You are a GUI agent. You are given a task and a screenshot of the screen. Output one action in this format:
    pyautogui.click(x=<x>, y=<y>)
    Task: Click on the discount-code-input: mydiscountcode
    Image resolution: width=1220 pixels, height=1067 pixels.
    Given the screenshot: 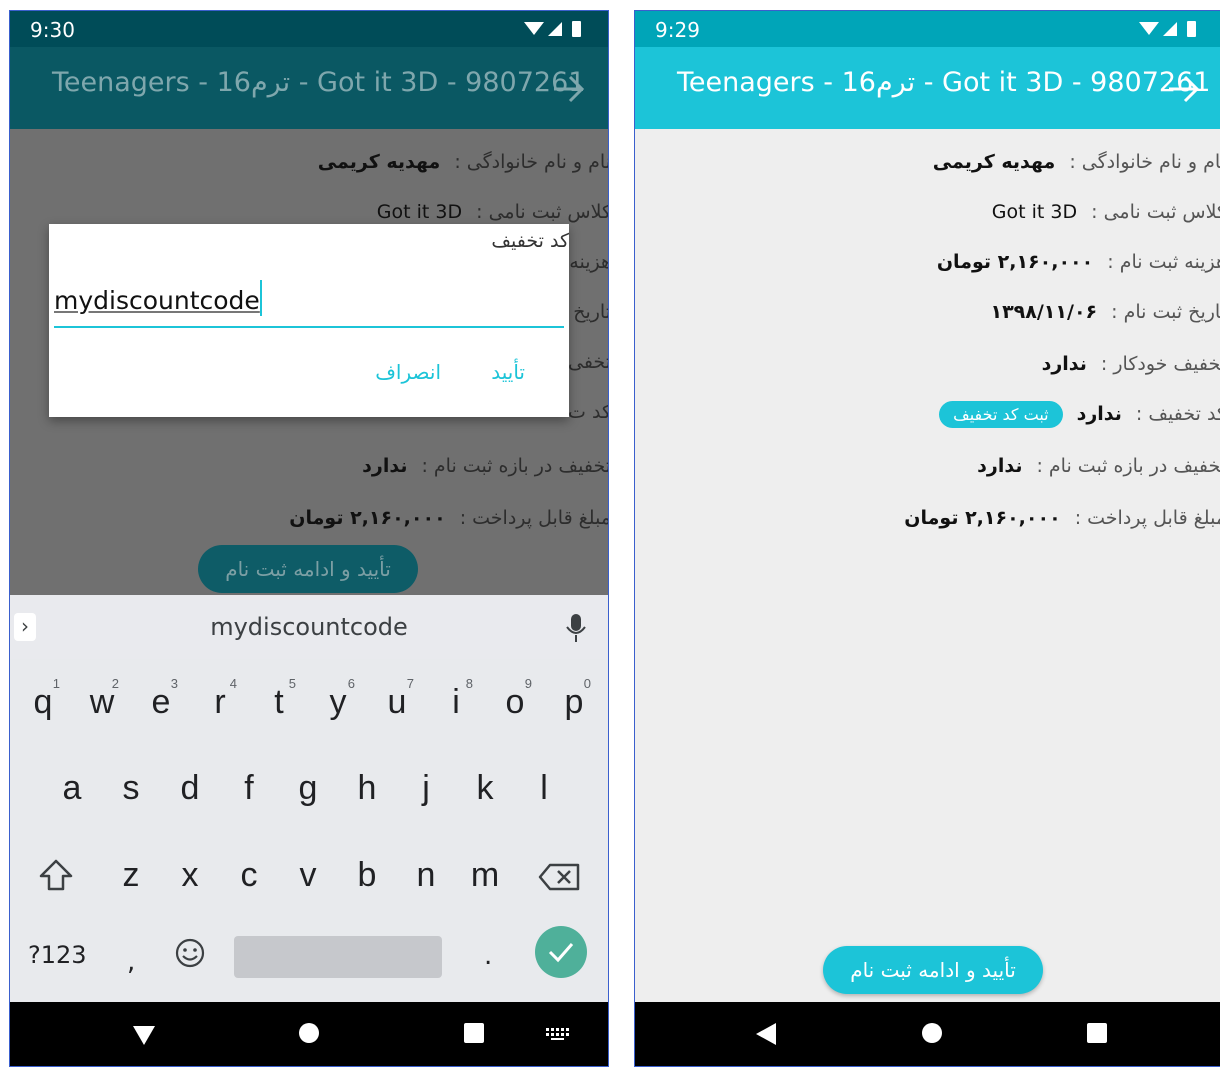 What is the action you would take?
    pyautogui.click(x=309, y=301)
    